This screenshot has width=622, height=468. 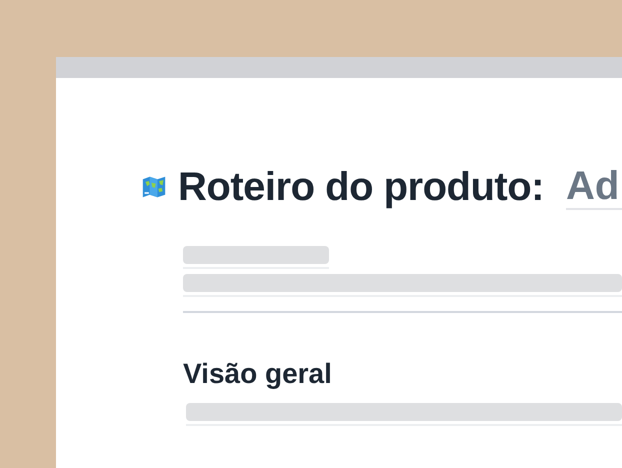 I want to click on document-title: Roteiro do produto:, so click(x=361, y=187).